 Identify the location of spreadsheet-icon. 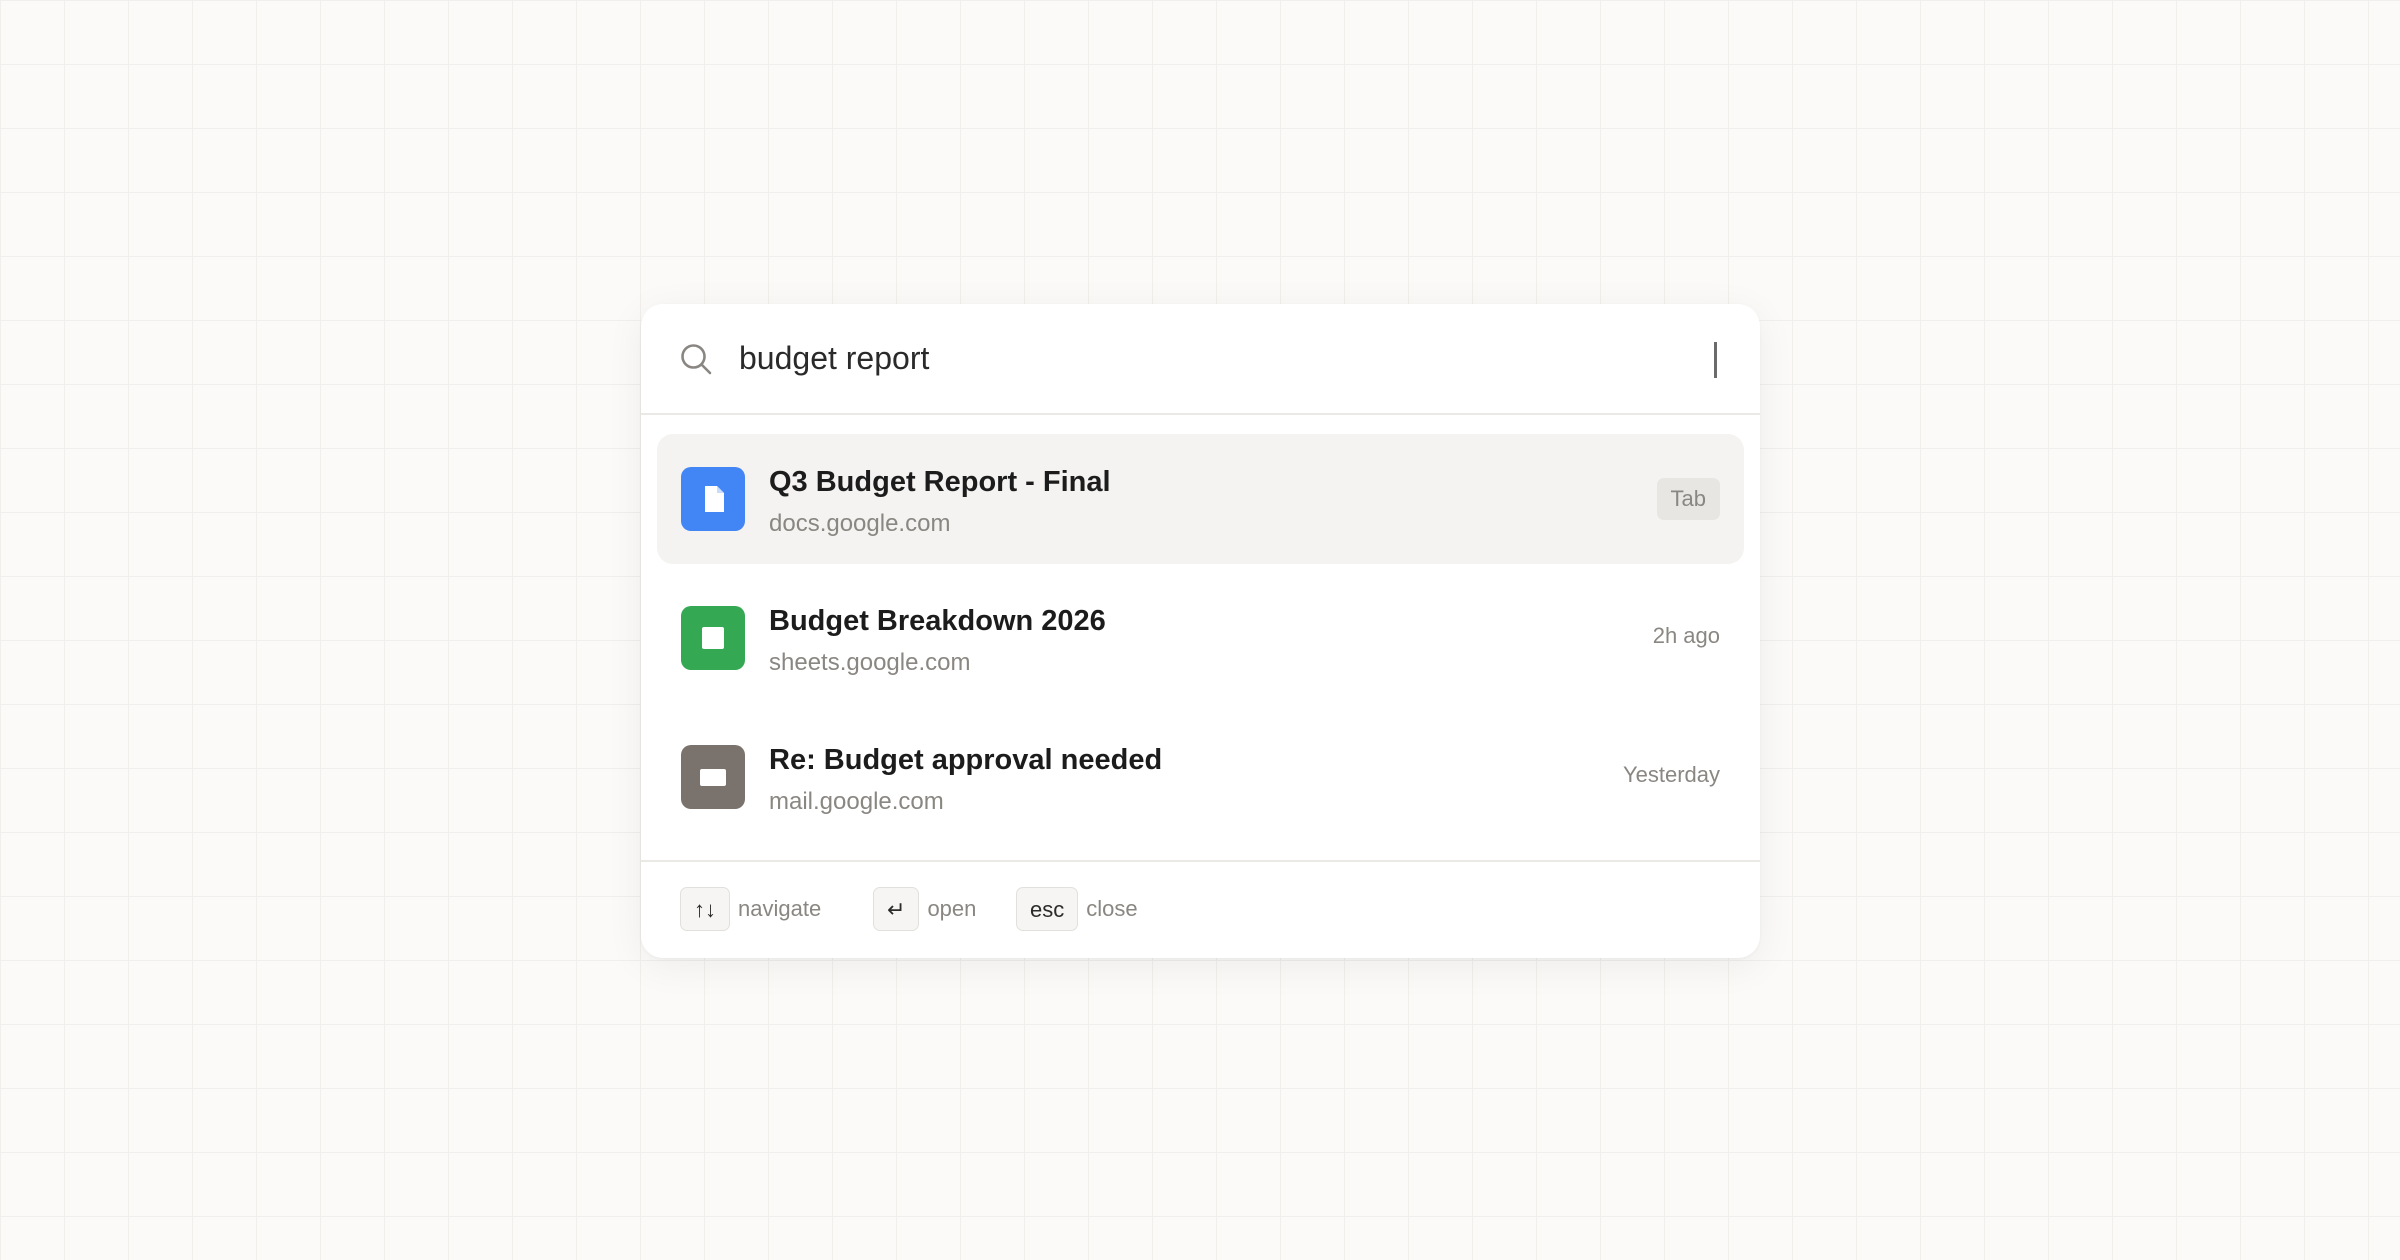
(713, 638).